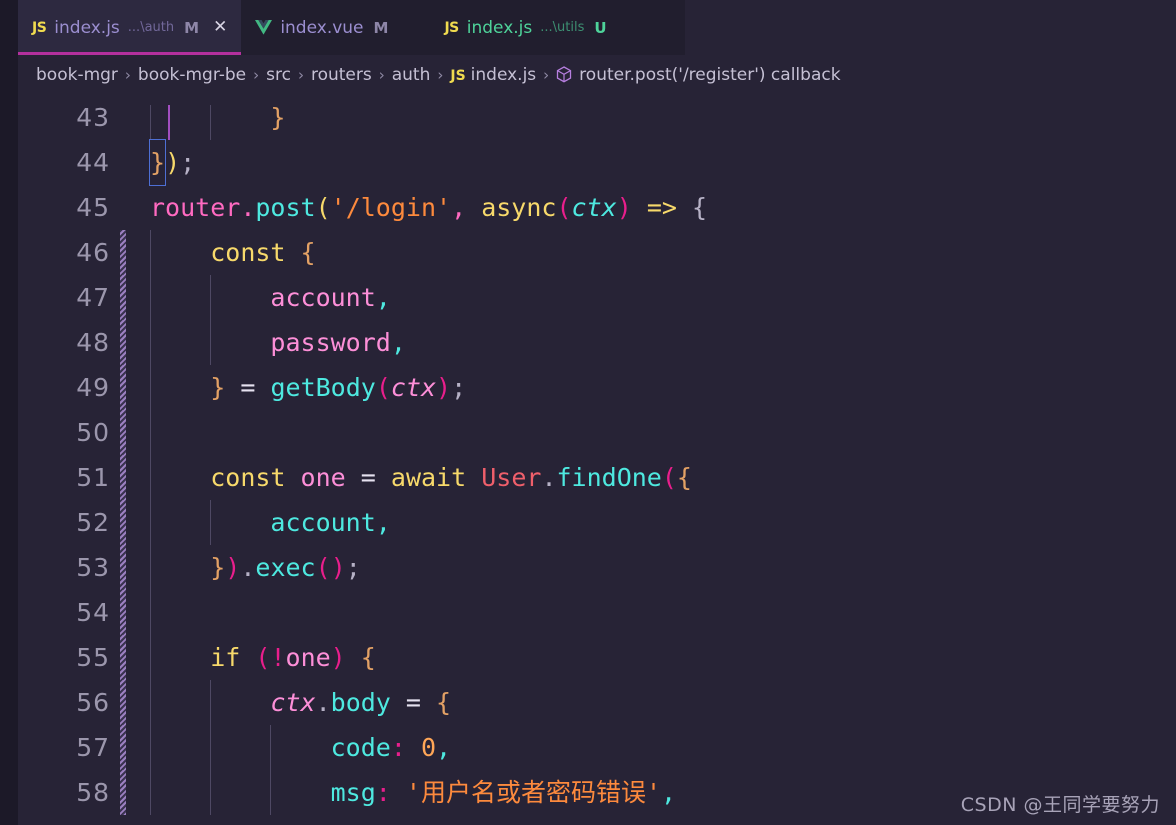  Describe the element at coordinates (533, 792) in the screenshot. I see `code-token: '用户名或者密码错误'` at that location.